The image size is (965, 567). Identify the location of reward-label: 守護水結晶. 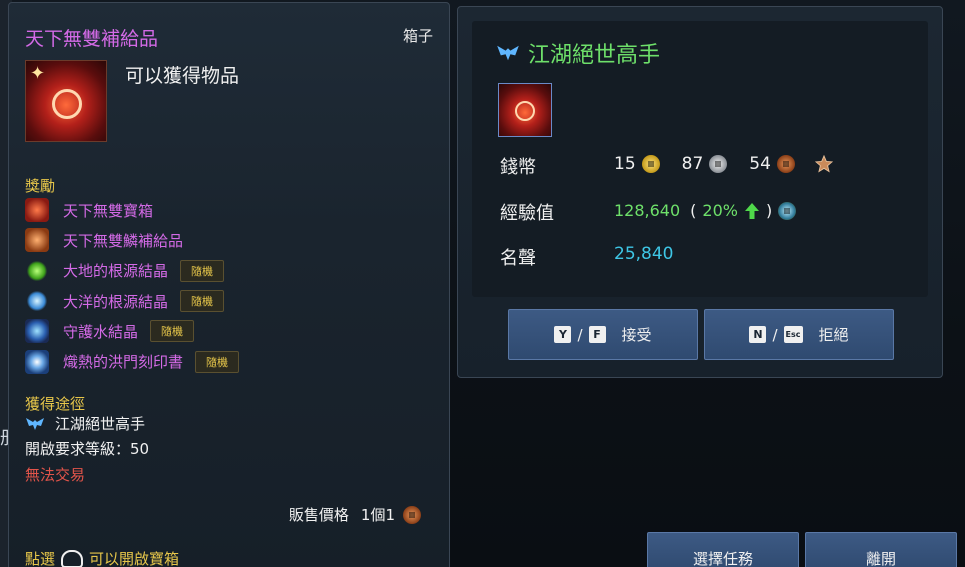
(101, 331).